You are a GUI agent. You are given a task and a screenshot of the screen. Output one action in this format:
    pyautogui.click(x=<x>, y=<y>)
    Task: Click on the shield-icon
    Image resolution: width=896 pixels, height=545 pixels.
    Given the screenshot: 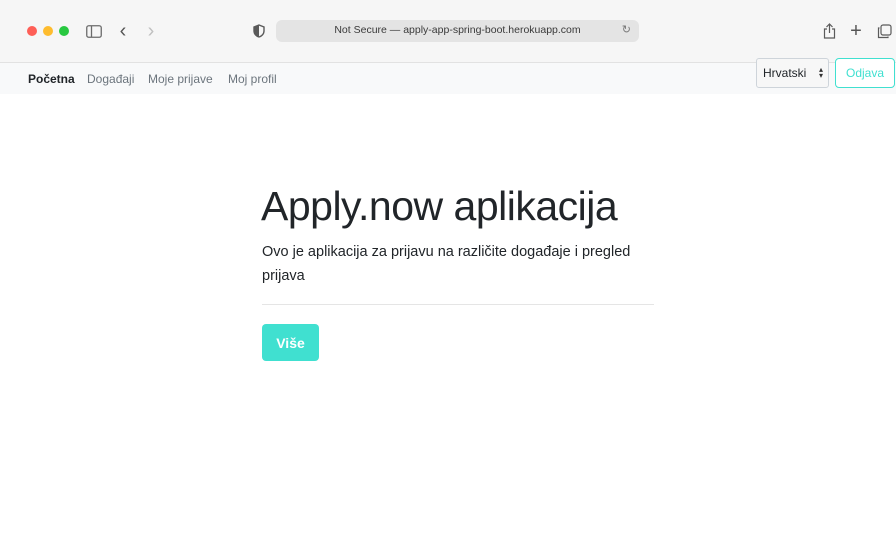 What is the action you would take?
    pyautogui.click(x=259, y=31)
    